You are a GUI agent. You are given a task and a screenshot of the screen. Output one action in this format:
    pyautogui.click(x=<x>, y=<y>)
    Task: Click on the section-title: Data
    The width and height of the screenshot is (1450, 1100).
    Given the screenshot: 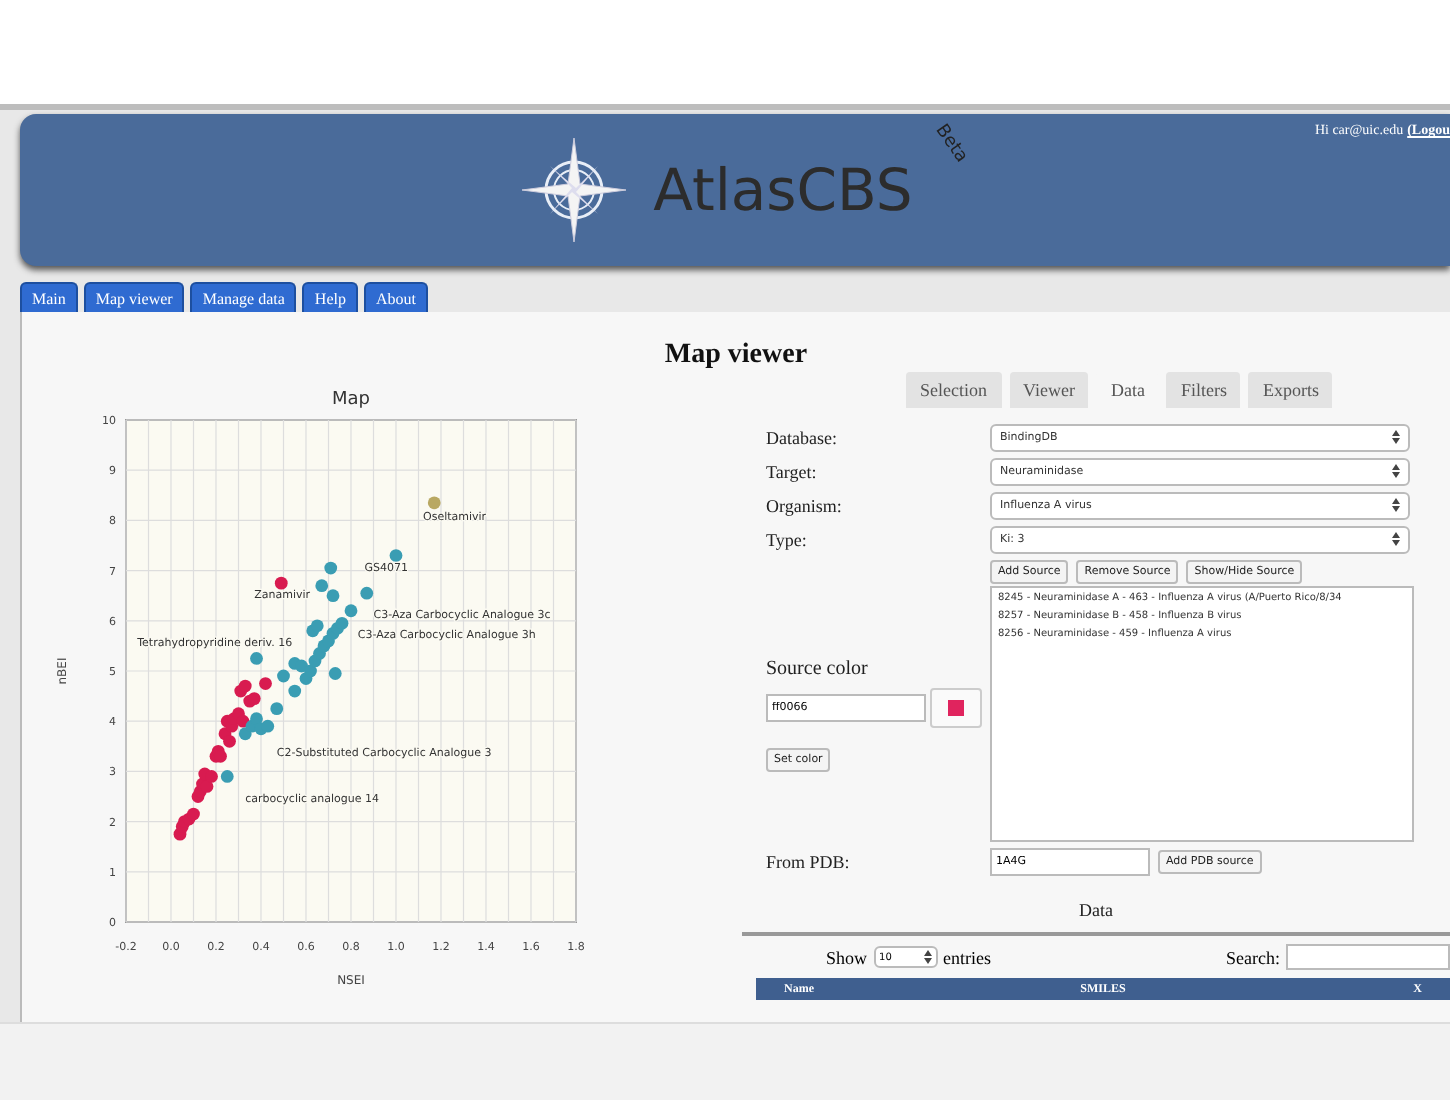 What is the action you would take?
    pyautogui.click(x=1096, y=909)
    